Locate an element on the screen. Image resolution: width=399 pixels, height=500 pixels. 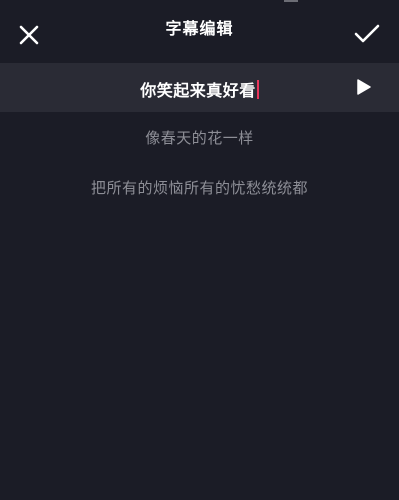
page-title: 字幕编辑 is located at coordinates (199, 28).